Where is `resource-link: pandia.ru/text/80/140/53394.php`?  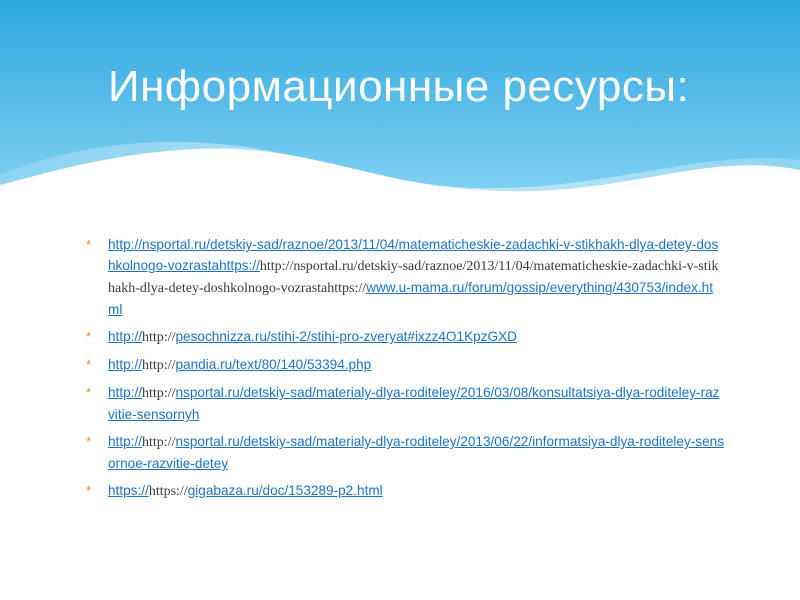 resource-link: pandia.ru/text/80/140/53394.php is located at coordinates (273, 364).